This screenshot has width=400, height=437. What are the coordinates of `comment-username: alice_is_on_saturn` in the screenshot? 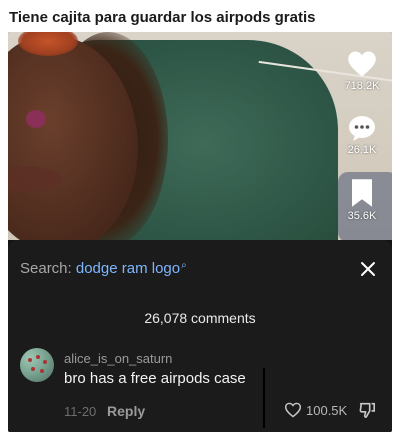 It's located at (118, 358).